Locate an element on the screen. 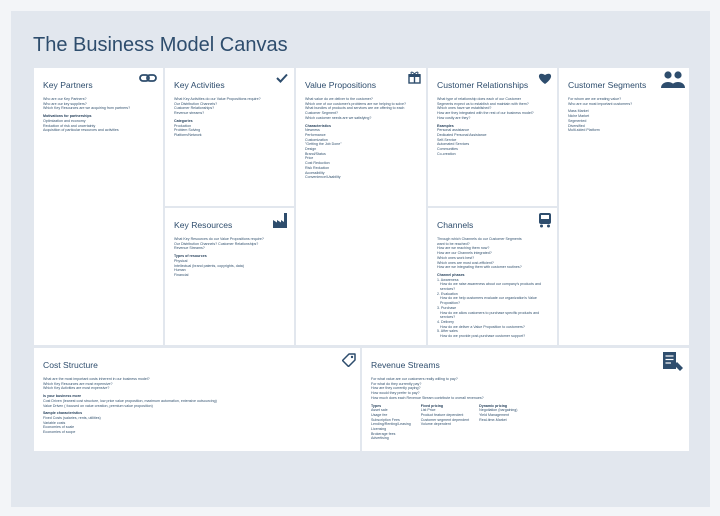 This screenshot has width=720, height=516. list-item: Volume dependent is located at coordinates (435, 424).